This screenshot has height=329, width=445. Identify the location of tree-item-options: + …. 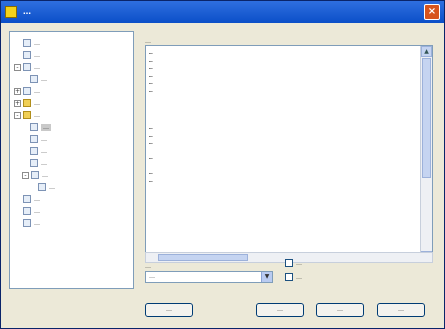
(27, 91).